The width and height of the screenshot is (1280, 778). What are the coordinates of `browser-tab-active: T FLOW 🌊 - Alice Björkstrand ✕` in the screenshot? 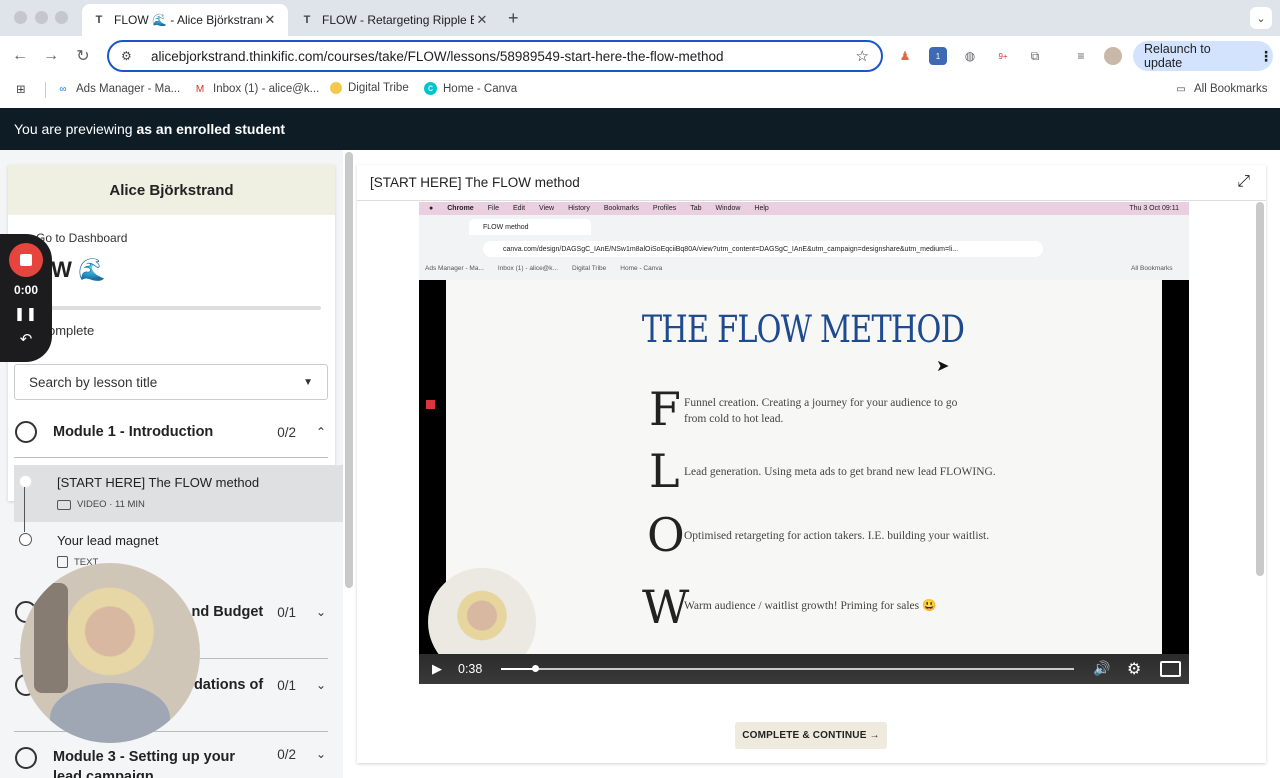 It's located at (185, 20).